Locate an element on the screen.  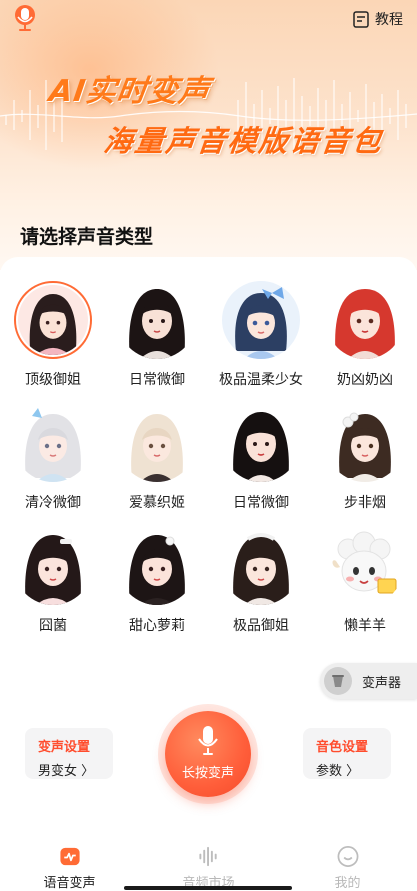
hero-title: AI实时变声 is located at coordinates (130, 91).